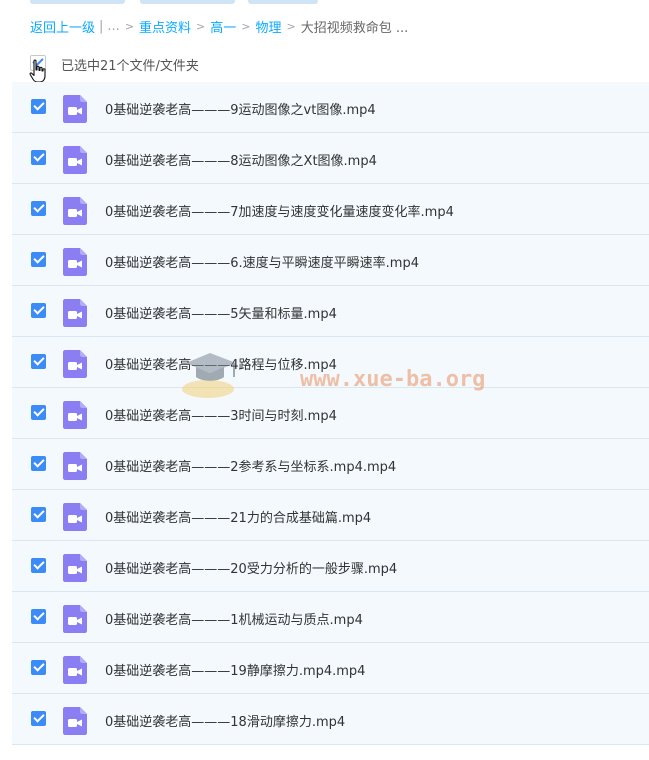  I want to click on selection-bar: 已选中21个文件/文件夹, so click(324, 68).